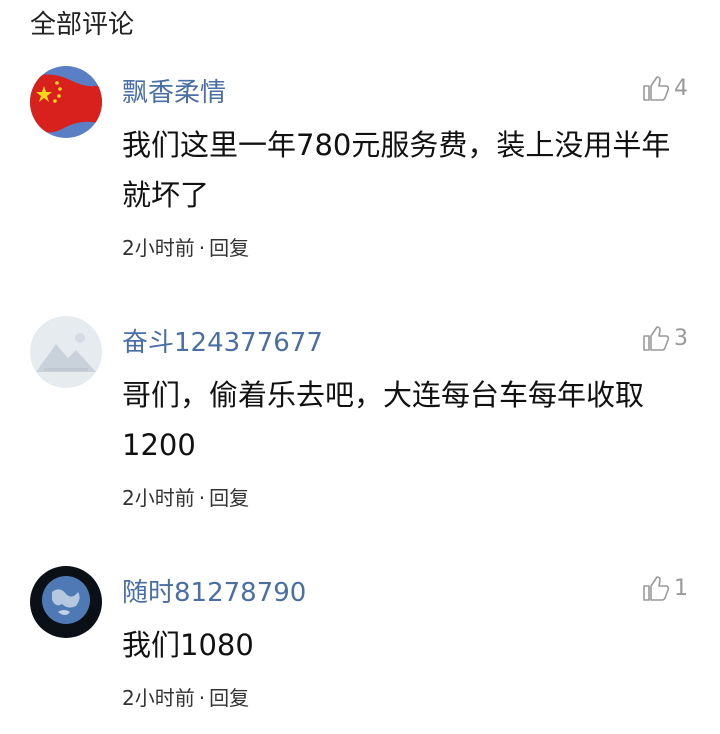 The height and width of the screenshot is (734, 720). What do you see at coordinates (214, 590) in the screenshot?
I see `username: 随时81278790` at bounding box center [214, 590].